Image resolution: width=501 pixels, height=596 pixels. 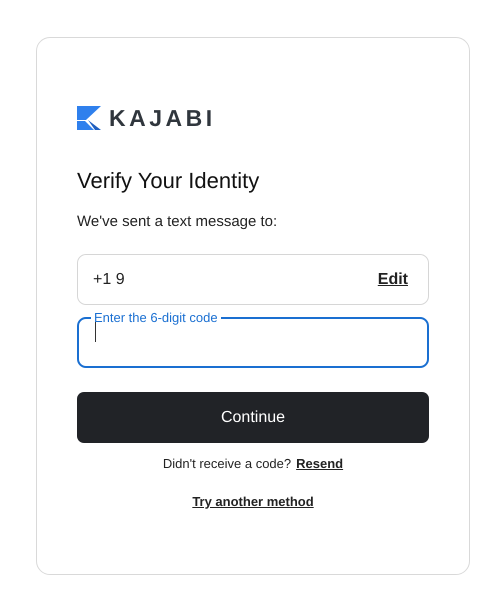 I want to click on brand-name: KAJABI, so click(x=162, y=118).